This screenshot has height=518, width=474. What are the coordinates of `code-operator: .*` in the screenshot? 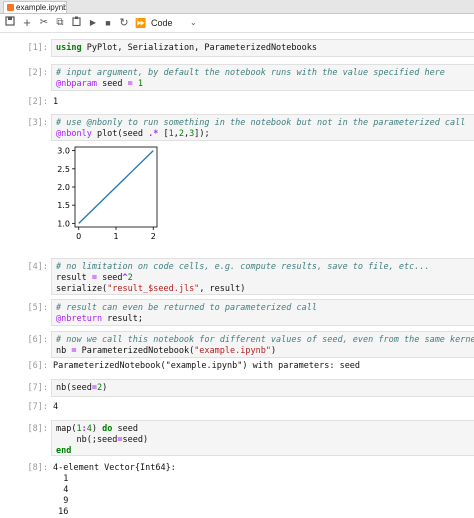 It's located at (153, 134).